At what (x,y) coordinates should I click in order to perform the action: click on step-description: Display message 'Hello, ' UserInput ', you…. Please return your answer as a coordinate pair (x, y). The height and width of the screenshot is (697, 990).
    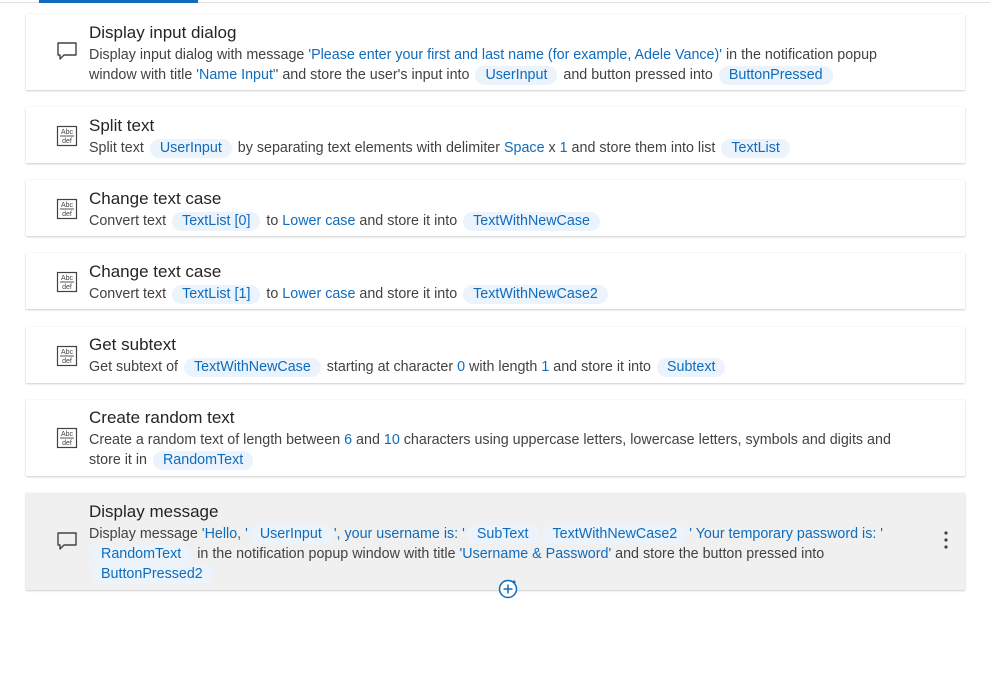
    Looking at the image, I should click on (507, 554).